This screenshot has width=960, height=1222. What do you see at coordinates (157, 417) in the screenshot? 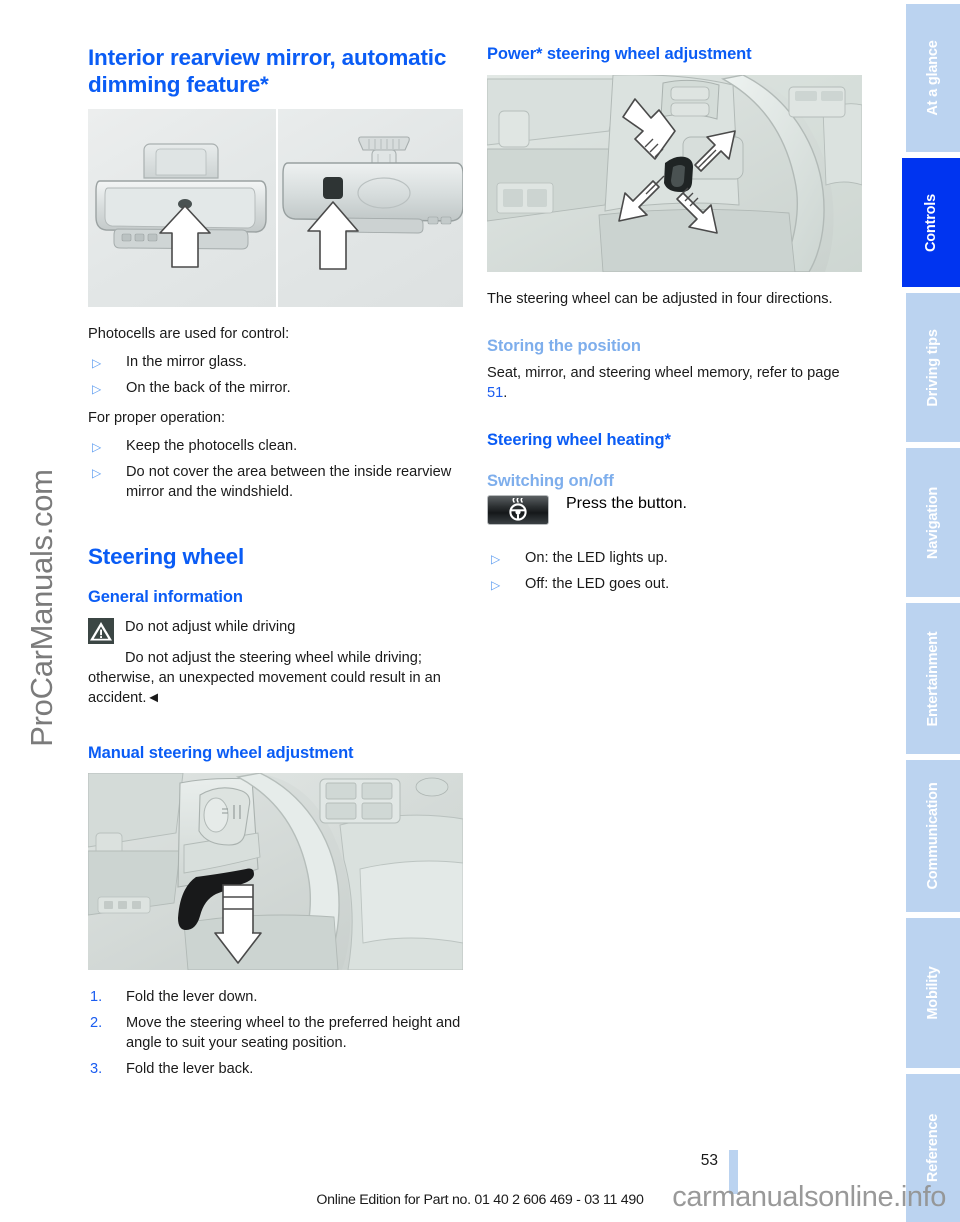
I see `proper-operation-intro: For proper operation:` at bounding box center [157, 417].